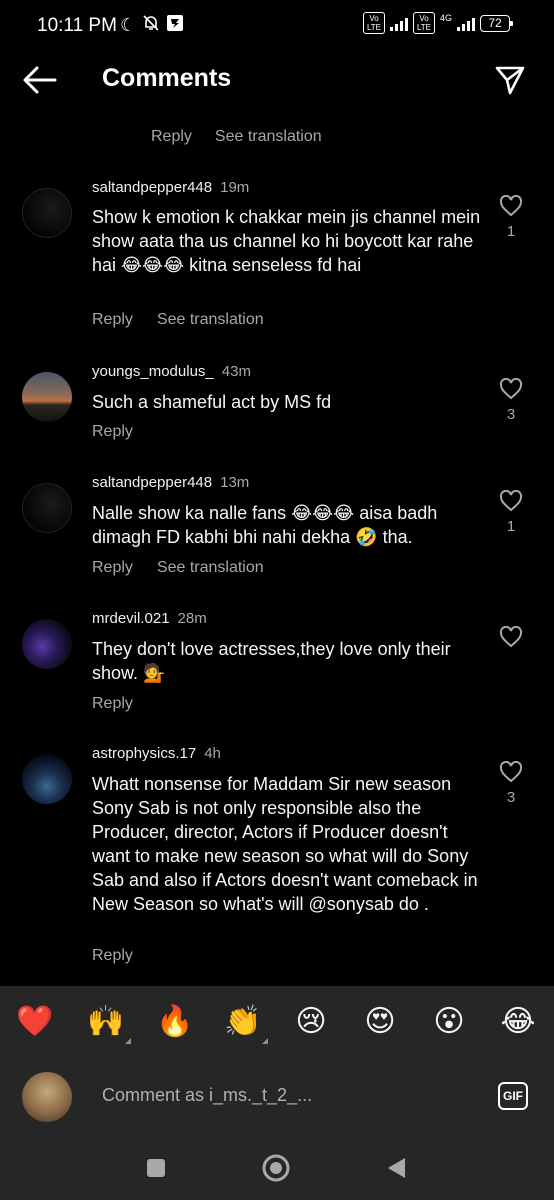  Describe the element at coordinates (175, 25) in the screenshot. I see `app-notification-icon` at that location.